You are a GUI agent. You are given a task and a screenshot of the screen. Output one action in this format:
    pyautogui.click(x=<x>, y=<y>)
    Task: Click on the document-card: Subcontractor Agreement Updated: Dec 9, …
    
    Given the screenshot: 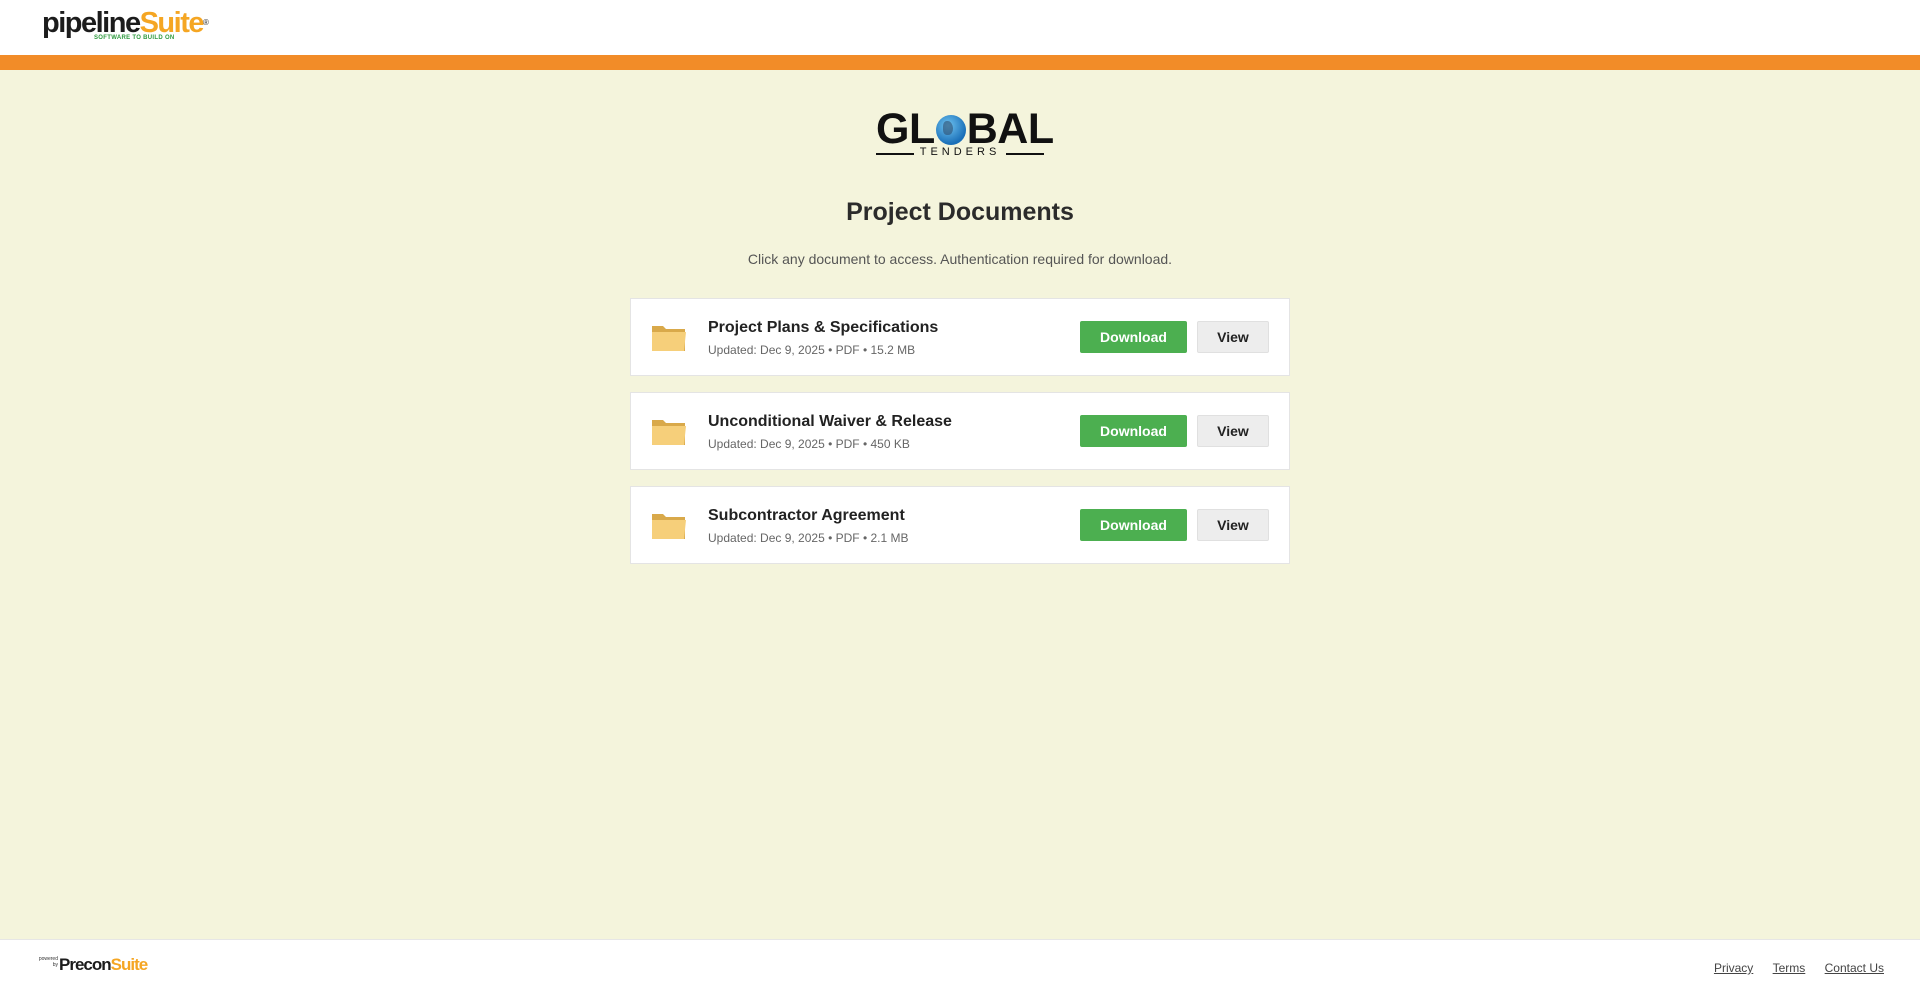 What is the action you would take?
    pyautogui.click(x=960, y=525)
    